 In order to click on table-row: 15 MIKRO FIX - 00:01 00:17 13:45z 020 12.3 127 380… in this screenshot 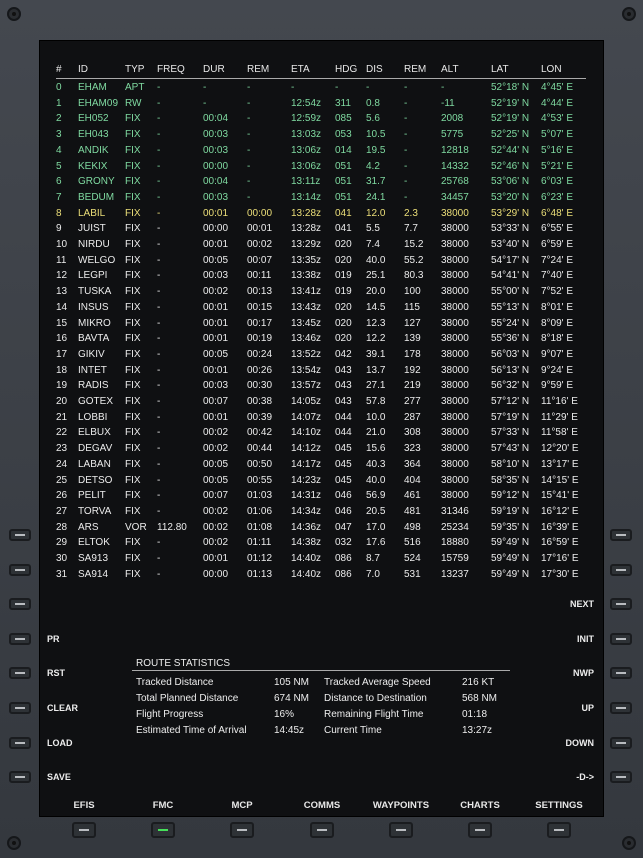, I will do `click(326, 326)`.